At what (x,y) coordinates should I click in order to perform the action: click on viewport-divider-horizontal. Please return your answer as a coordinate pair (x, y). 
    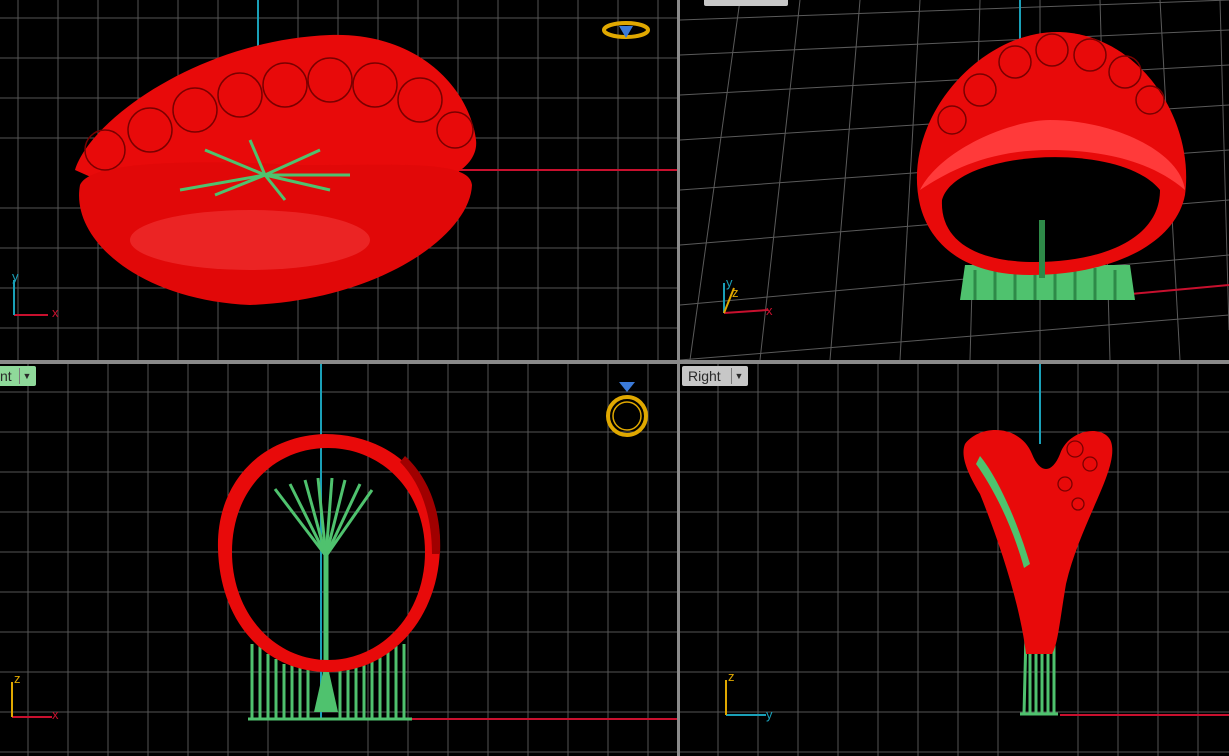
    Looking at the image, I should click on (614, 362).